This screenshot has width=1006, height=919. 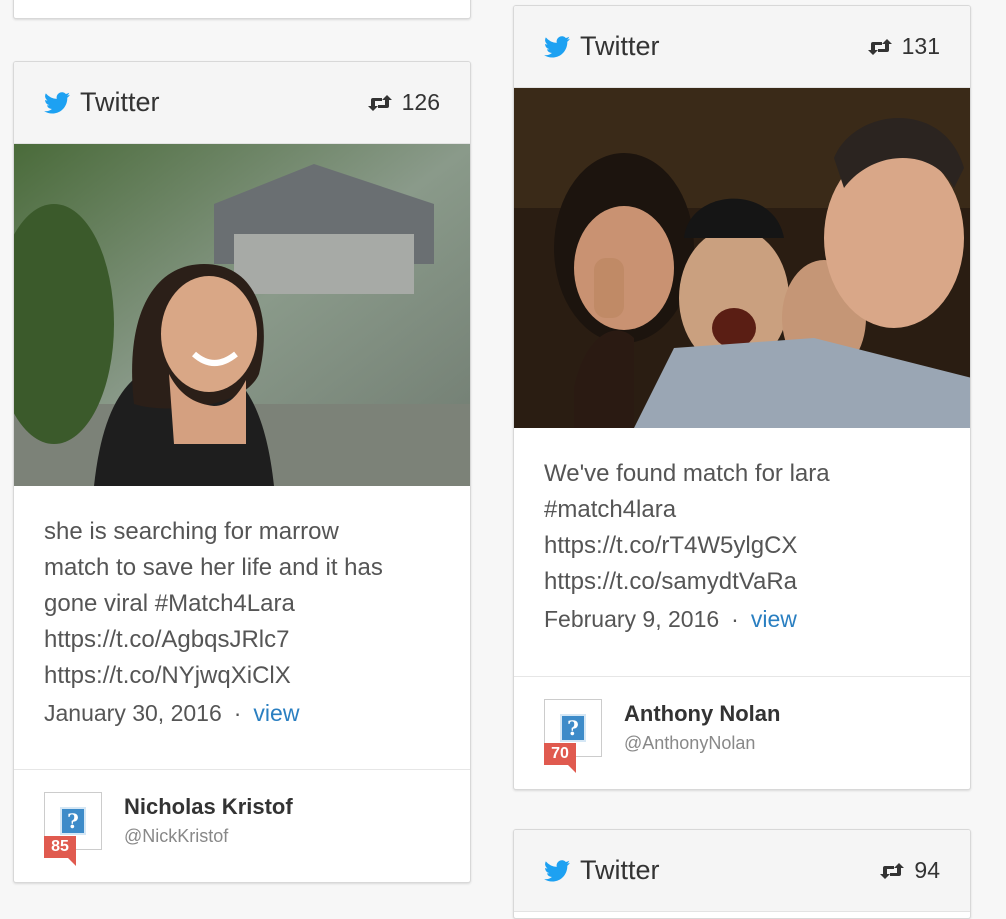 What do you see at coordinates (560, 758) in the screenshot?
I see `influence-score-badge: 70` at bounding box center [560, 758].